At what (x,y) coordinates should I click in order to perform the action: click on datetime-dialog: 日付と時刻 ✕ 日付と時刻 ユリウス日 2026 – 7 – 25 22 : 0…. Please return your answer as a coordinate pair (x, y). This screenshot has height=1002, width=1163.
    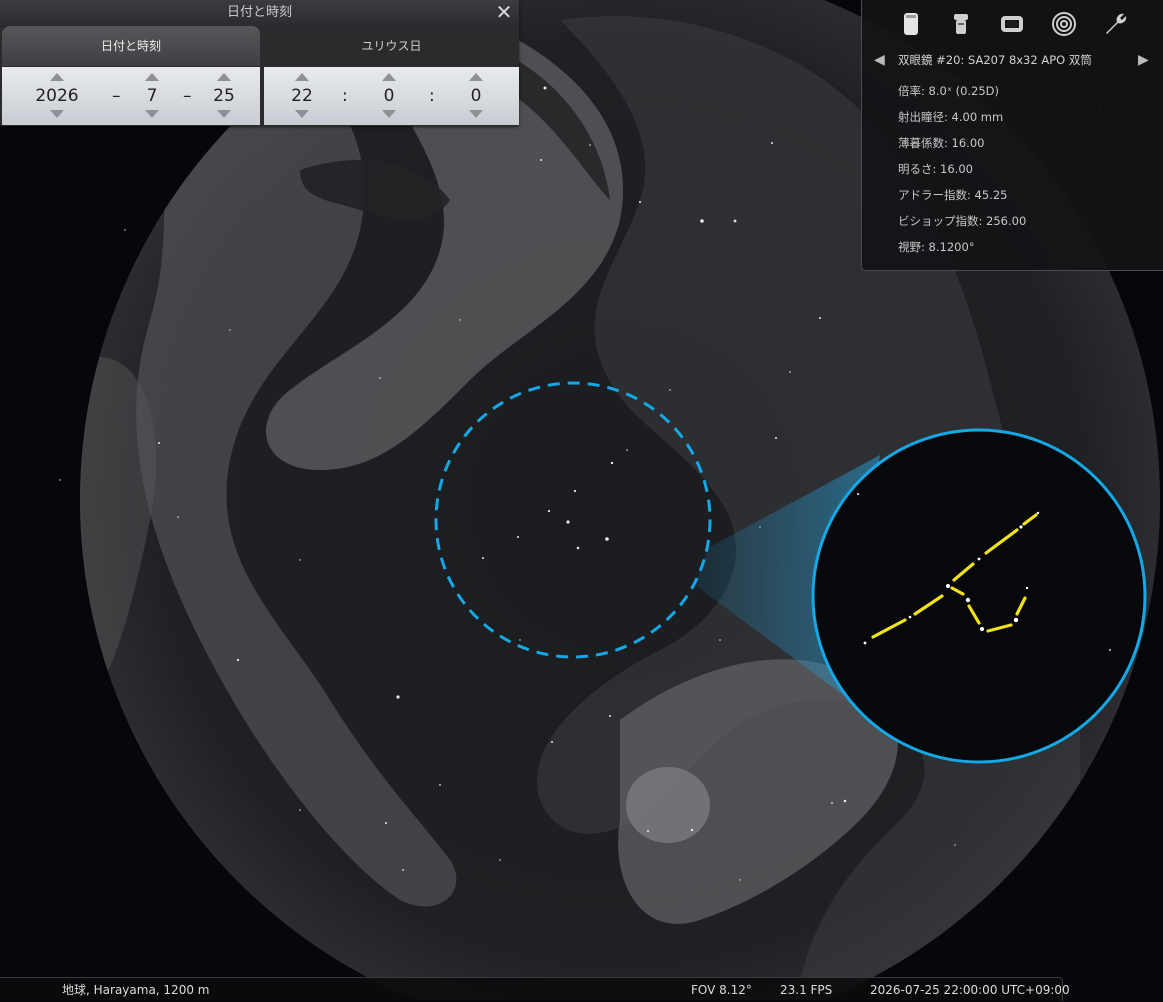
    Looking at the image, I should click on (259, 63).